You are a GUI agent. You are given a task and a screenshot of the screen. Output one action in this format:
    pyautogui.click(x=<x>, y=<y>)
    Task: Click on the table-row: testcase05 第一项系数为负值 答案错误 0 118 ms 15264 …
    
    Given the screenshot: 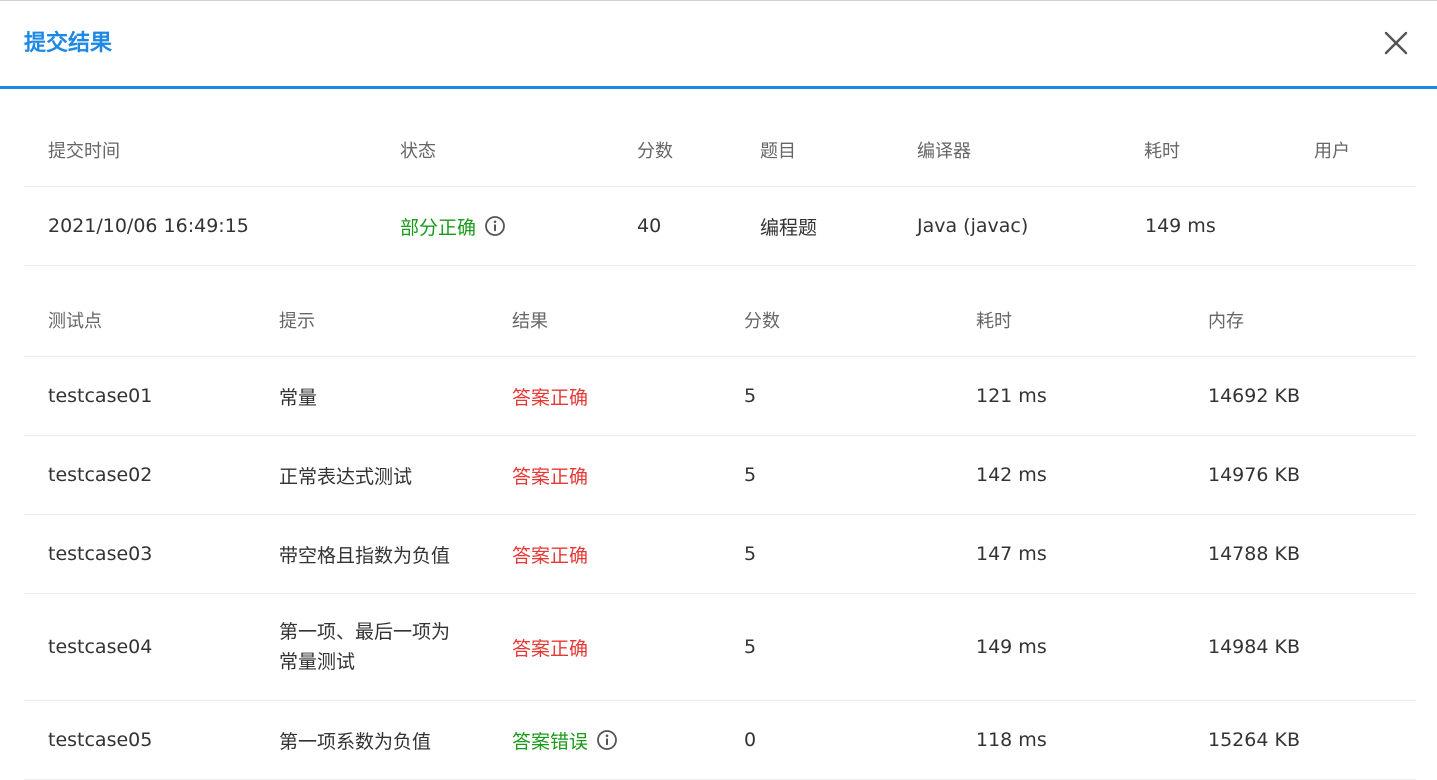 What is the action you would take?
    pyautogui.click(x=720, y=740)
    